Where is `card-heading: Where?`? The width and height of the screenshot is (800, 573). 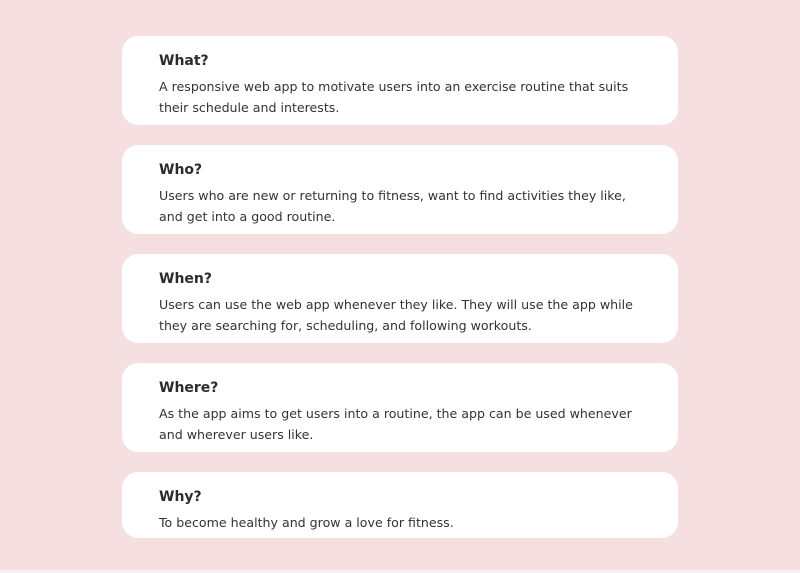 card-heading: Where? is located at coordinates (189, 388).